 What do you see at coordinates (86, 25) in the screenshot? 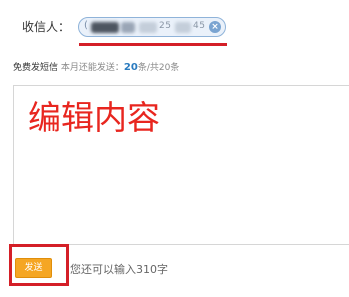
I see `recipient-chip-open-char: (` at bounding box center [86, 25].